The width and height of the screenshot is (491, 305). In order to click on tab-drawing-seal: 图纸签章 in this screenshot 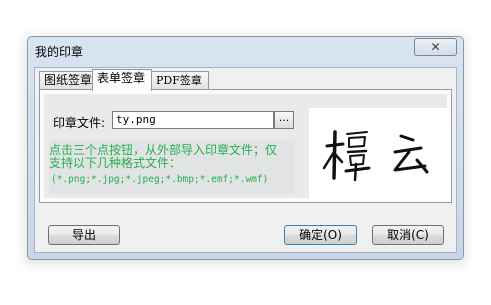, I will do `click(66, 80)`.